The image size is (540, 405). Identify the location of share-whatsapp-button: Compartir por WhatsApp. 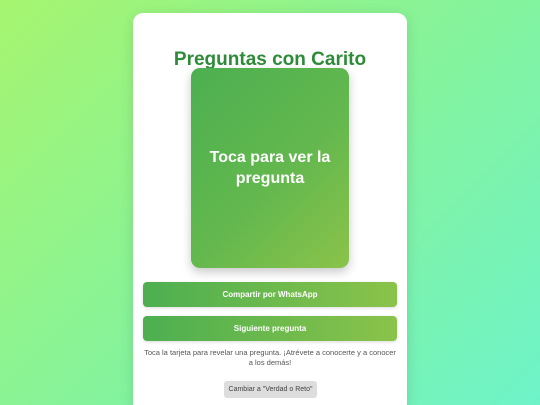
(270, 294).